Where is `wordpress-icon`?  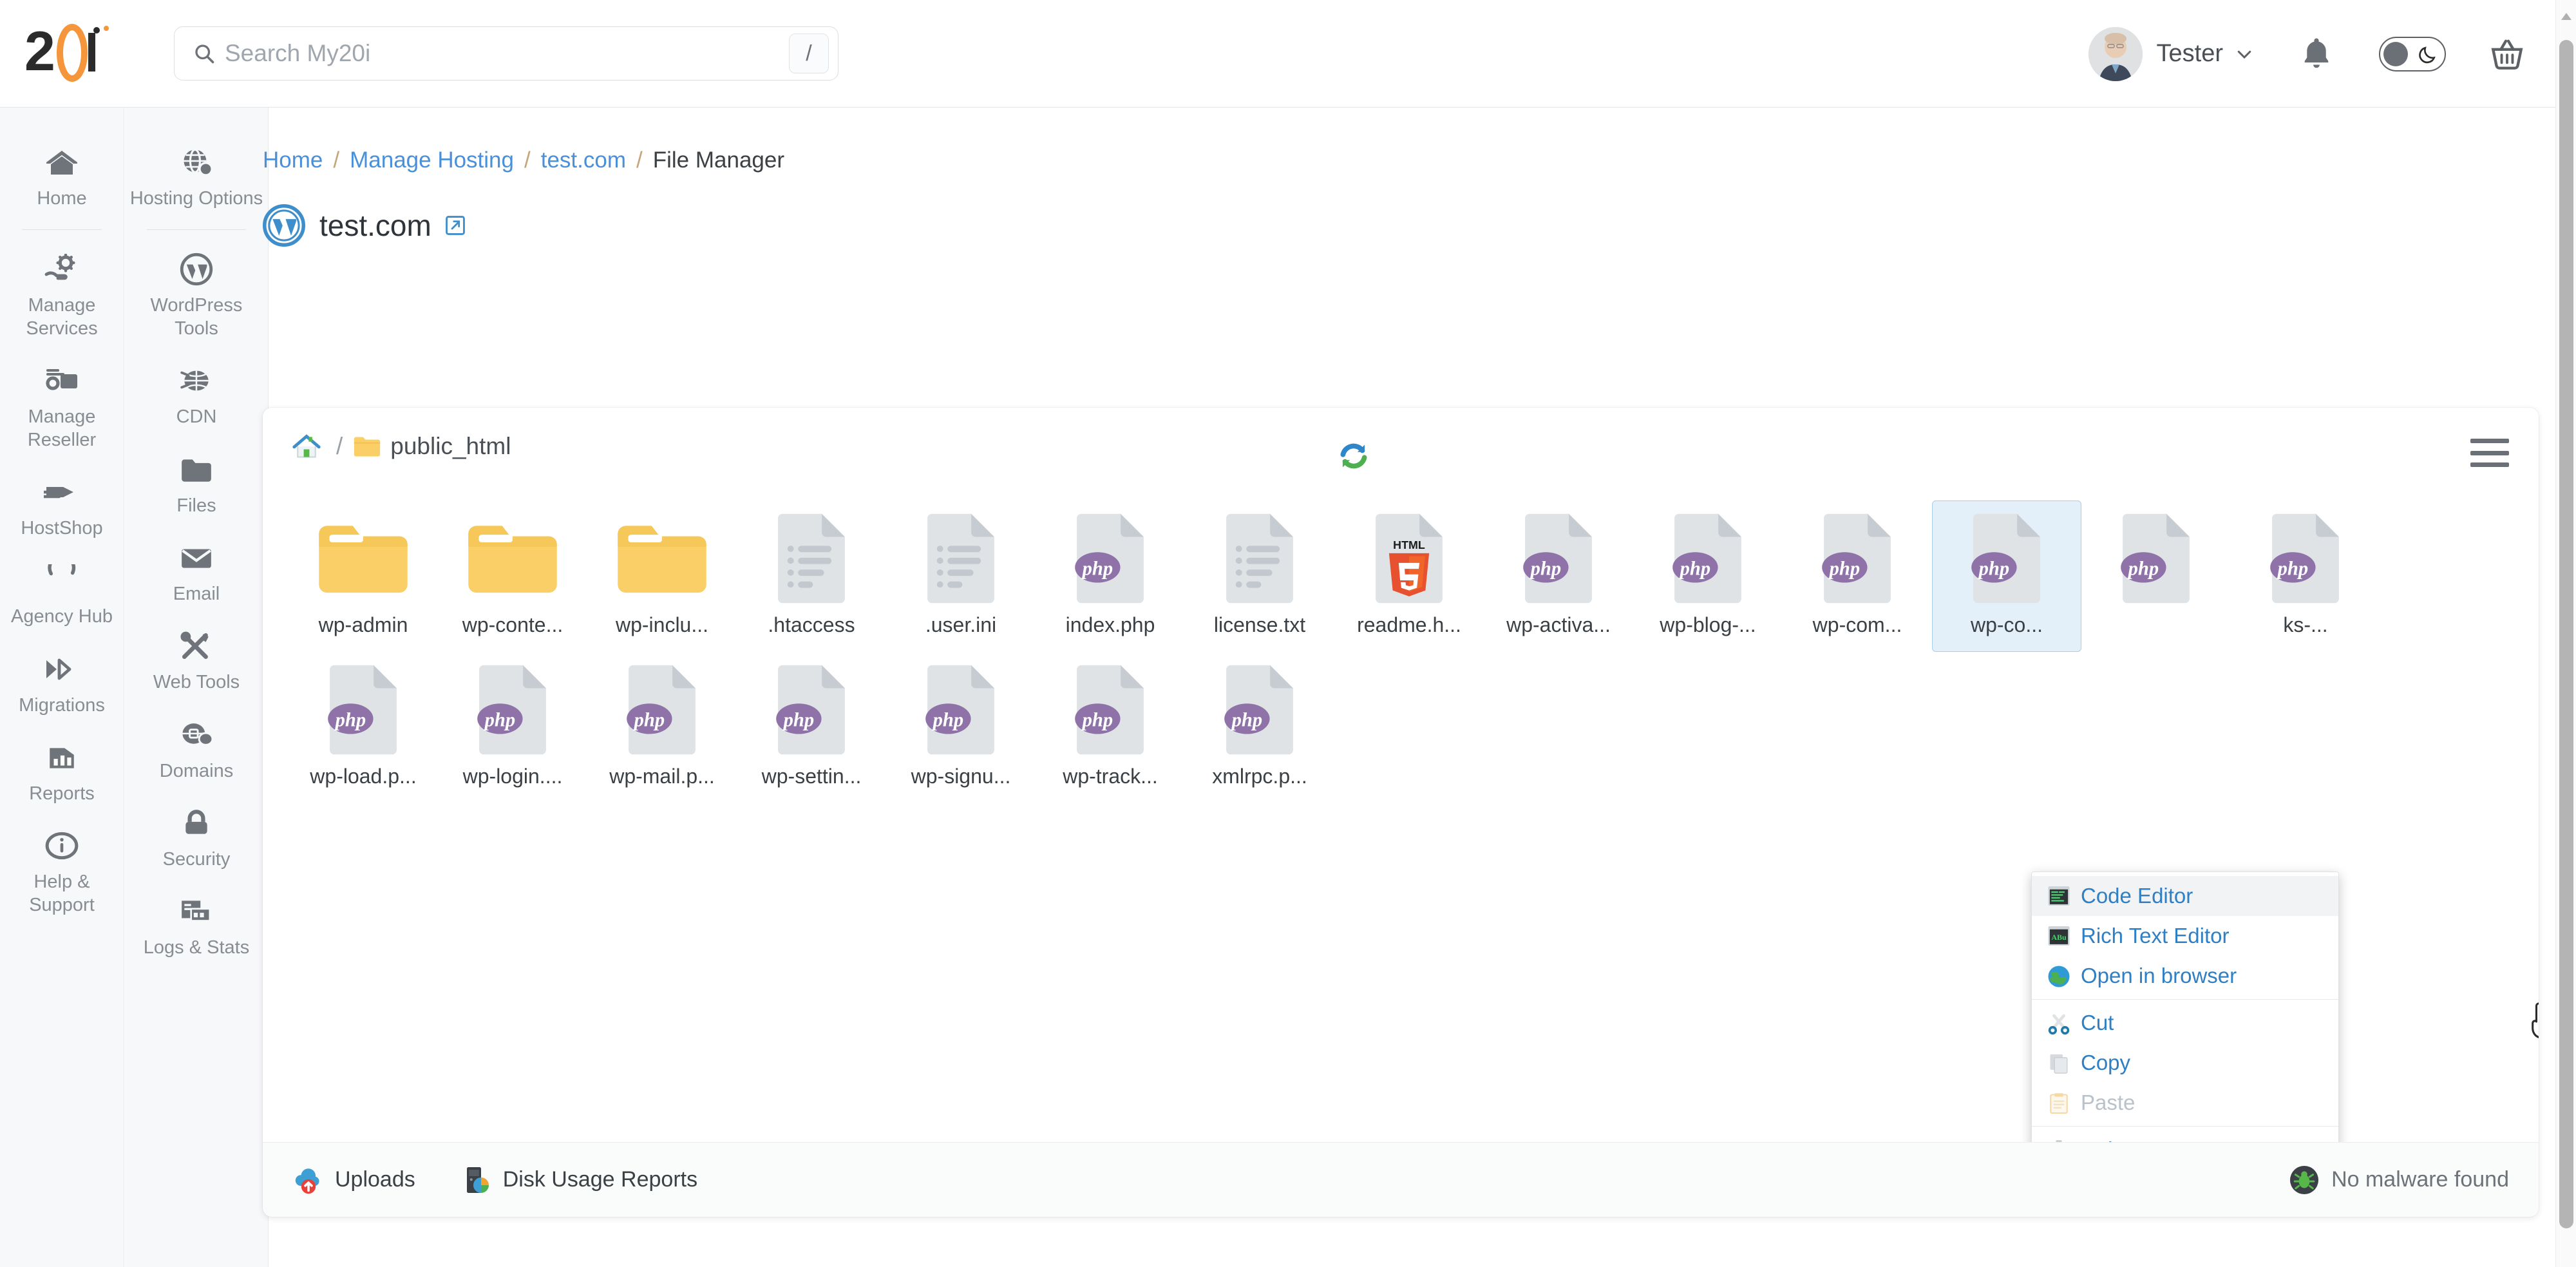 wordpress-icon is located at coordinates (284, 225).